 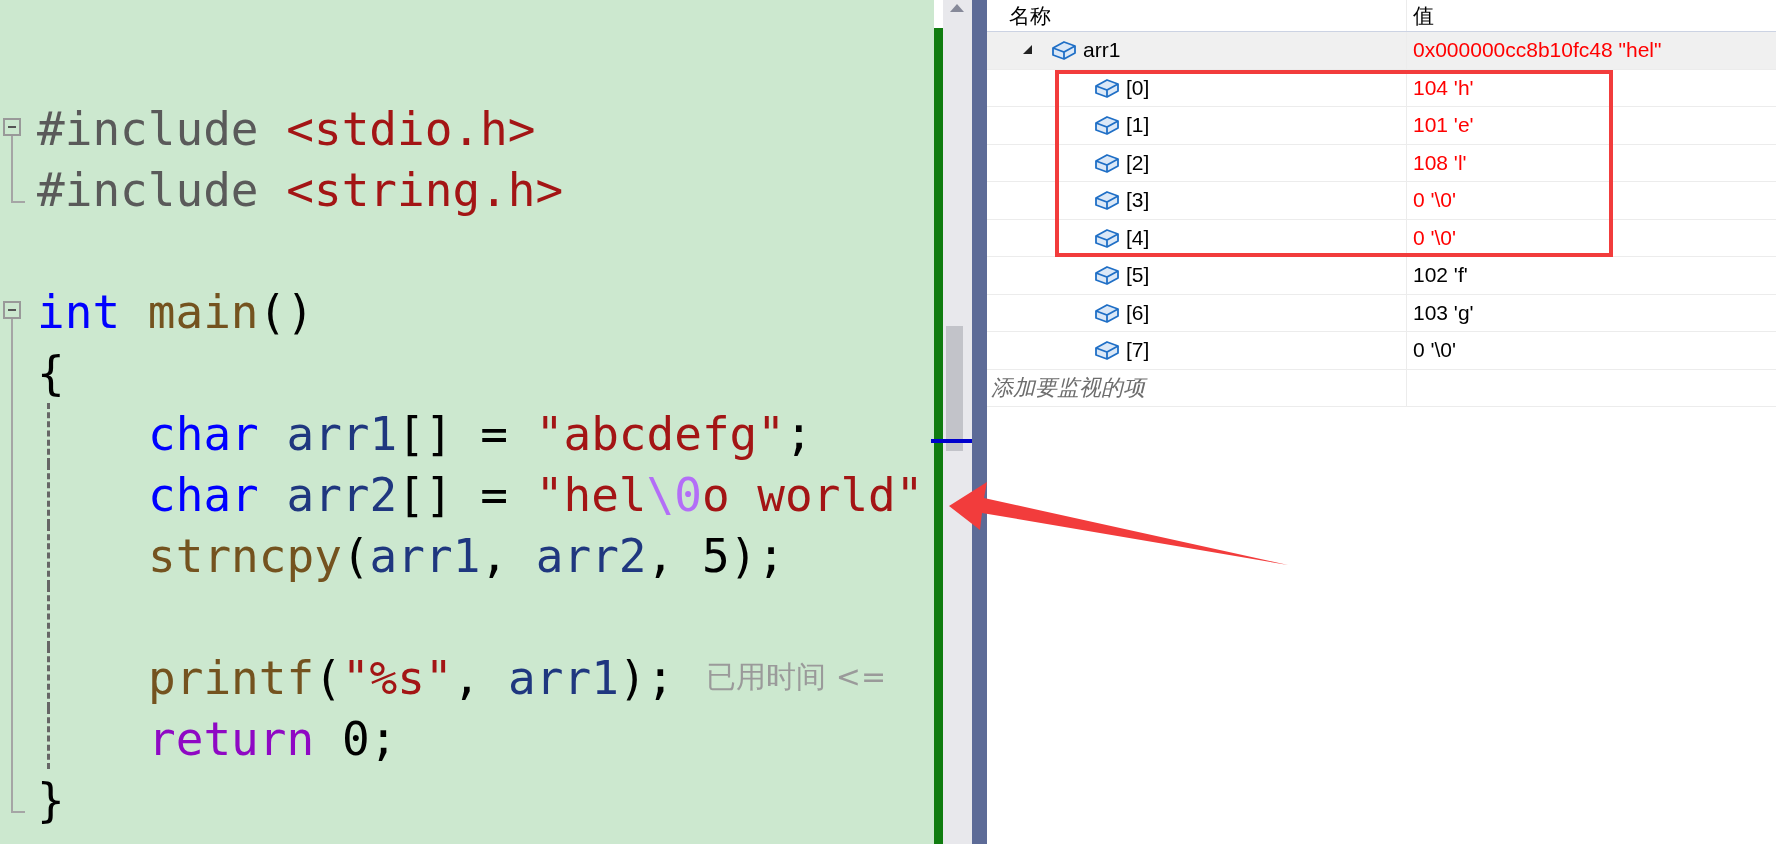 I want to click on watch-name: [7], so click(x=1138, y=350).